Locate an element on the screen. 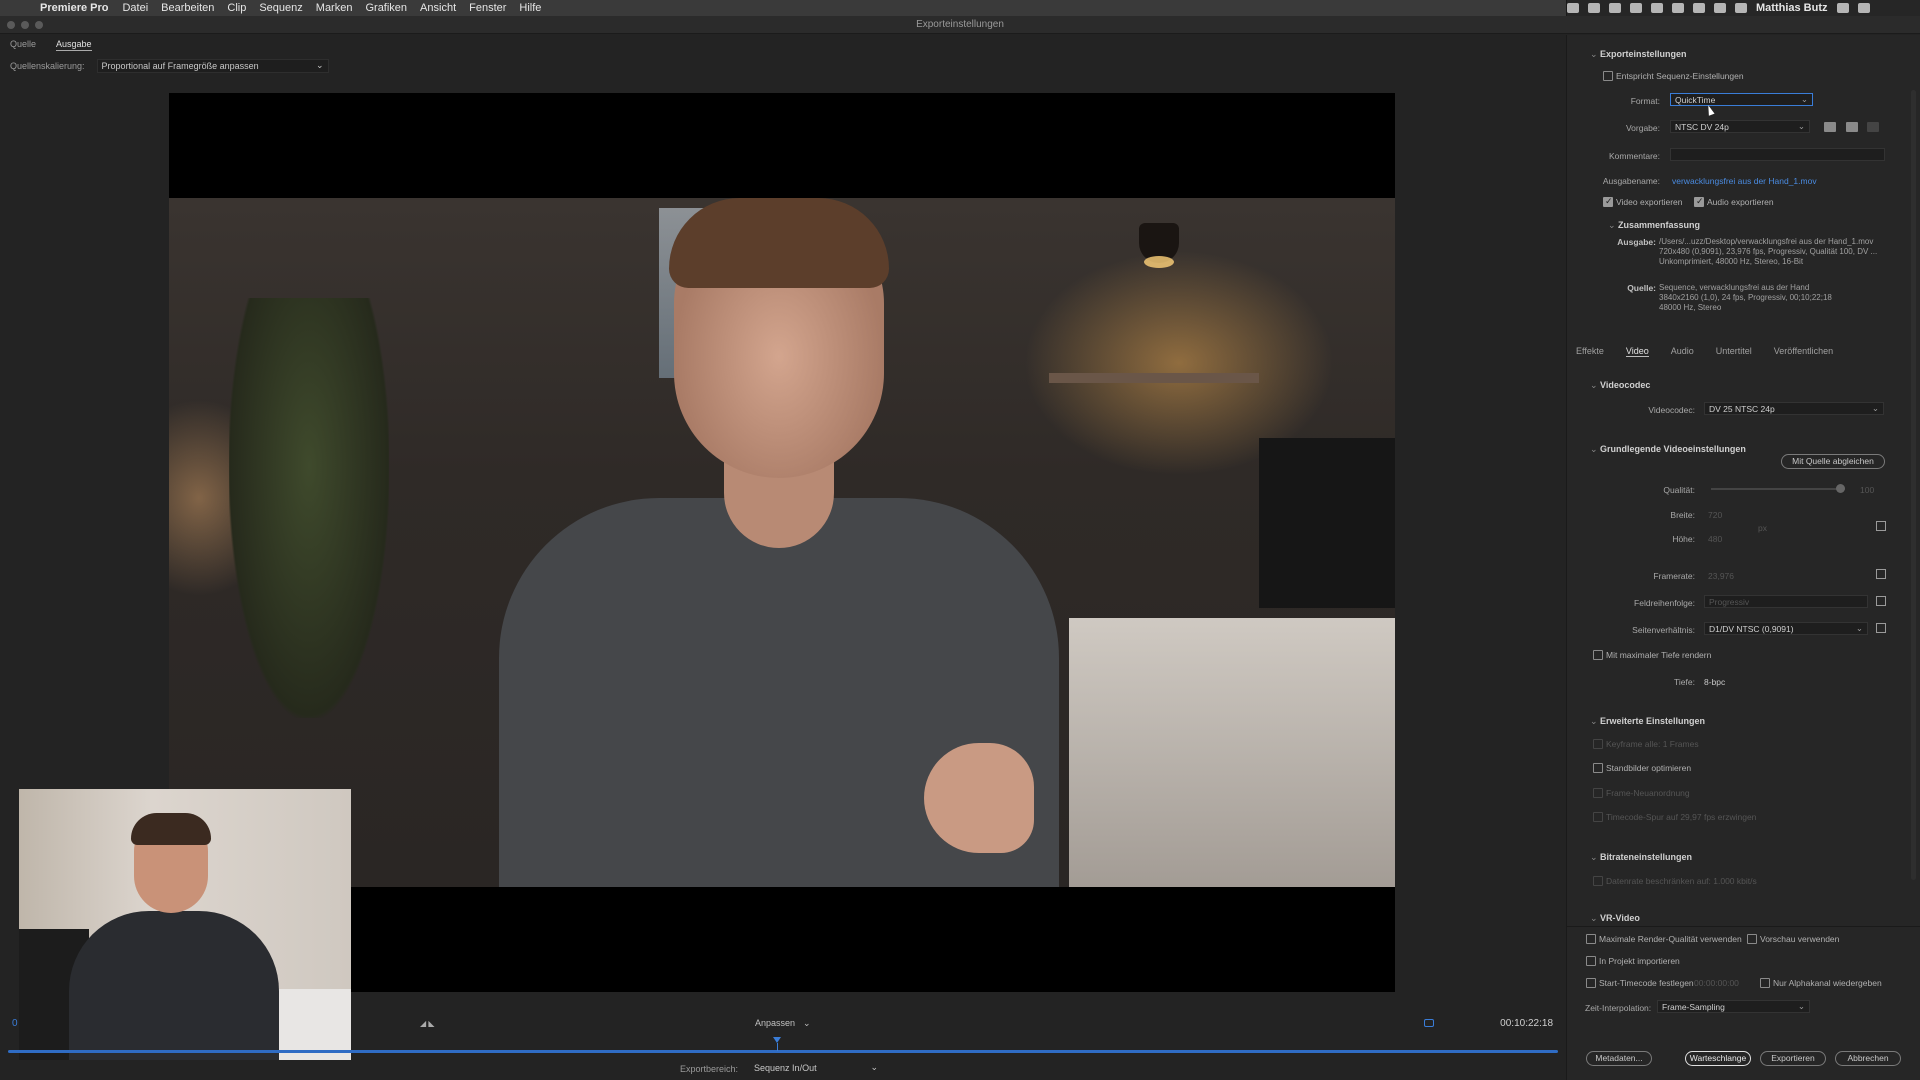 The image size is (1920, 1080). menu-help: Hilfe is located at coordinates (530, 8).